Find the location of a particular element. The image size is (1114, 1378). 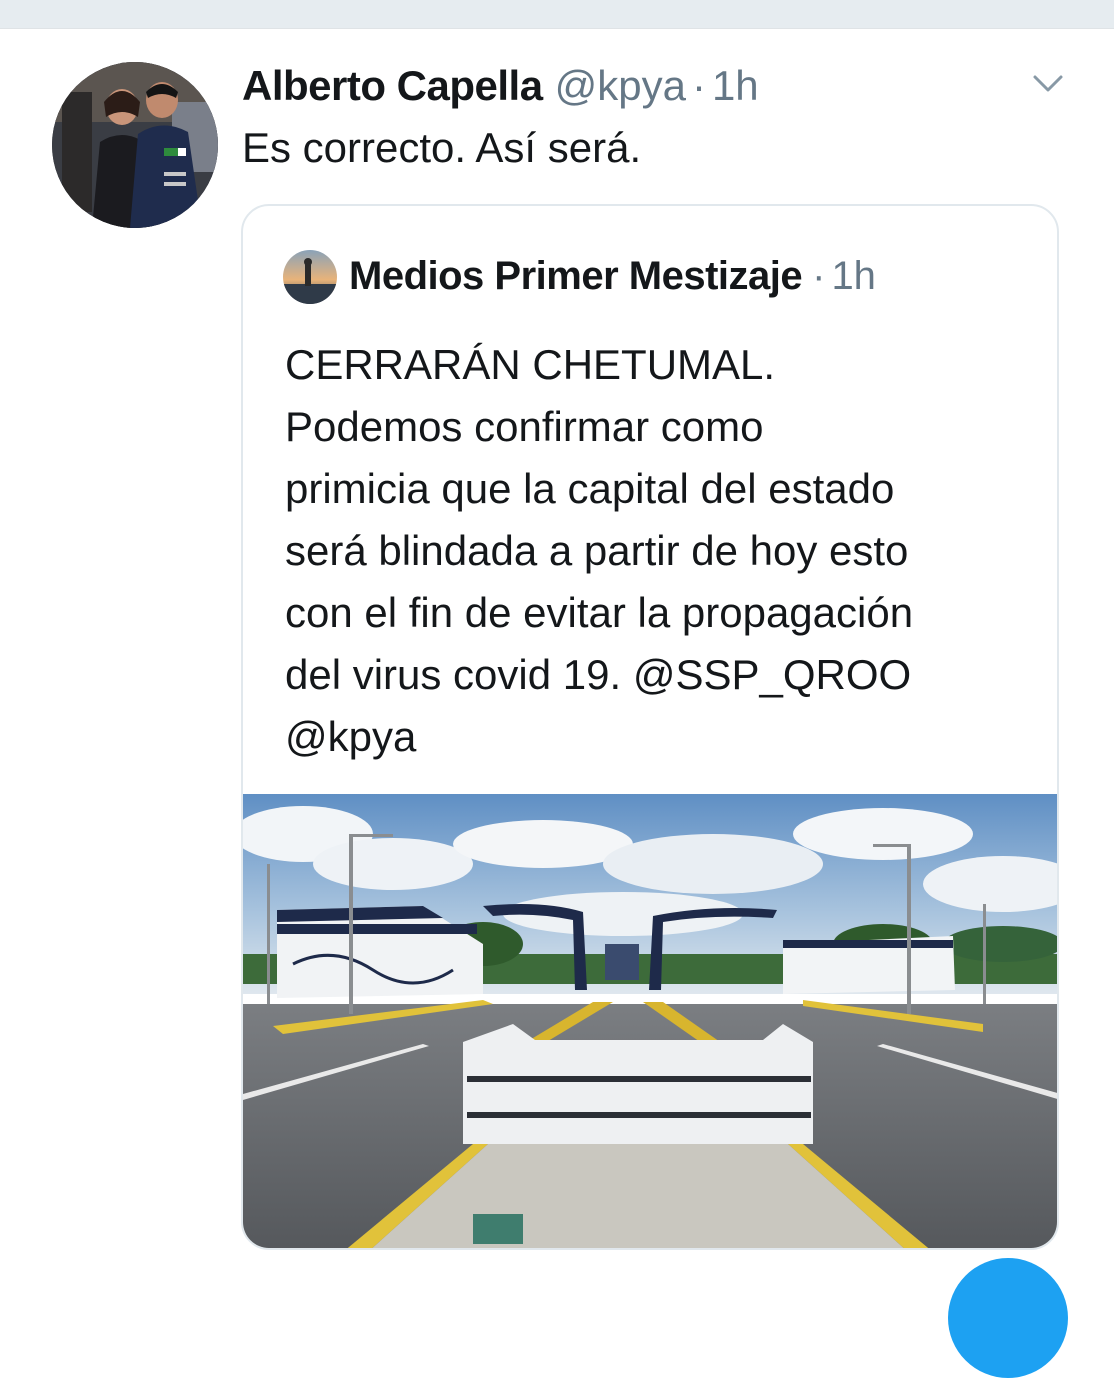

quoted-text-line: Podemos confirmar como is located at coordinates (524, 426).